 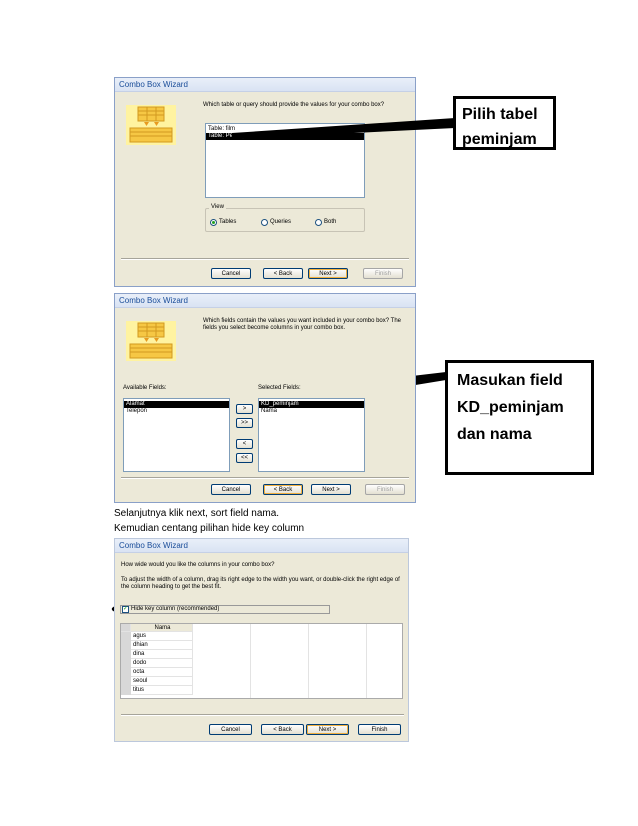 What do you see at coordinates (519, 417) in the screenshot?
I see `callout-masukan-field: Masukan field KD_peminjam dan nama` at bounding box center [519, 417].